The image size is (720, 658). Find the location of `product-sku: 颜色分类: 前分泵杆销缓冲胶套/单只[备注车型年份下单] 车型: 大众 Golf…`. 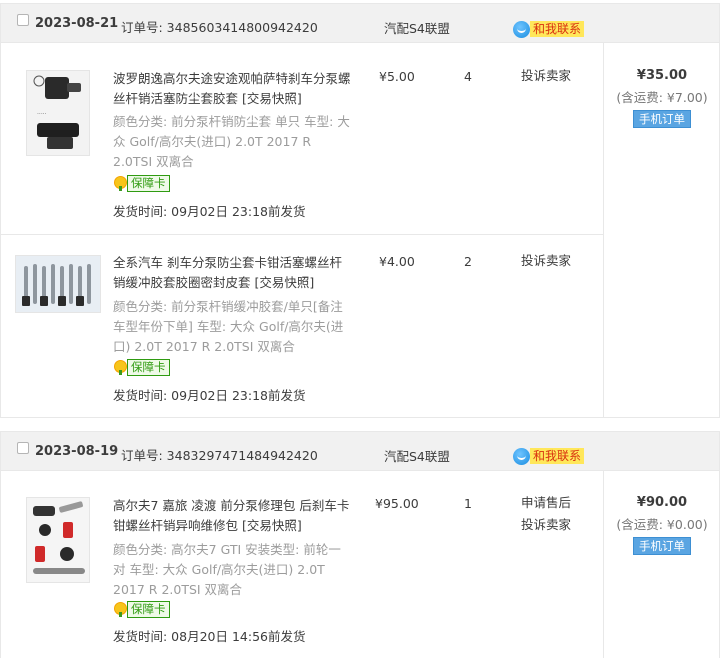

product-sku: 颜色分类: 前分泵杆销缓冲胶套/单只[备注车型年份下单] 车型: 大众 Golf… is located at coordinates (228, 326).